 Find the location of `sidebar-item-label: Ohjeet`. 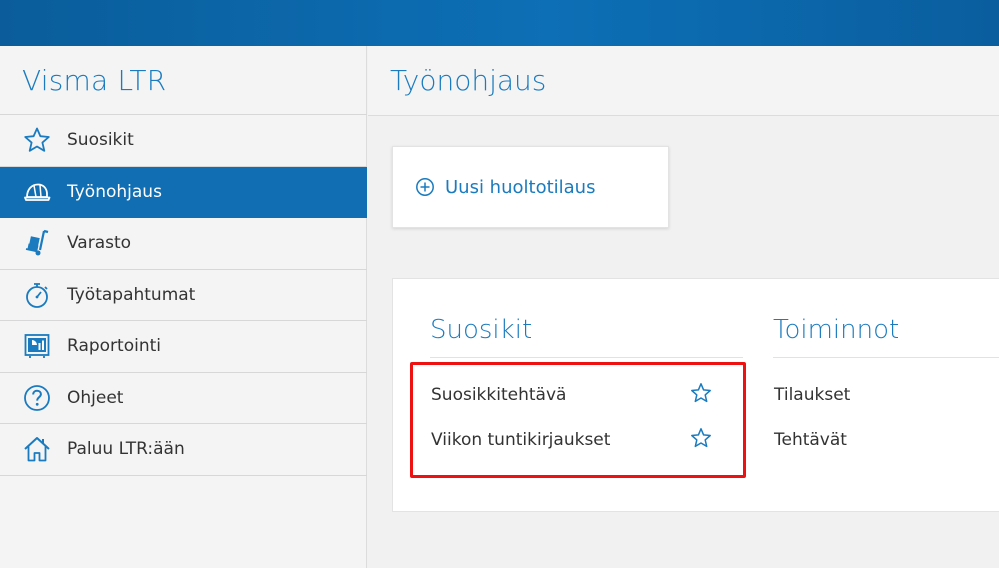

sidebar-item-label: Ohjeet is located at coordinates (95, 397).